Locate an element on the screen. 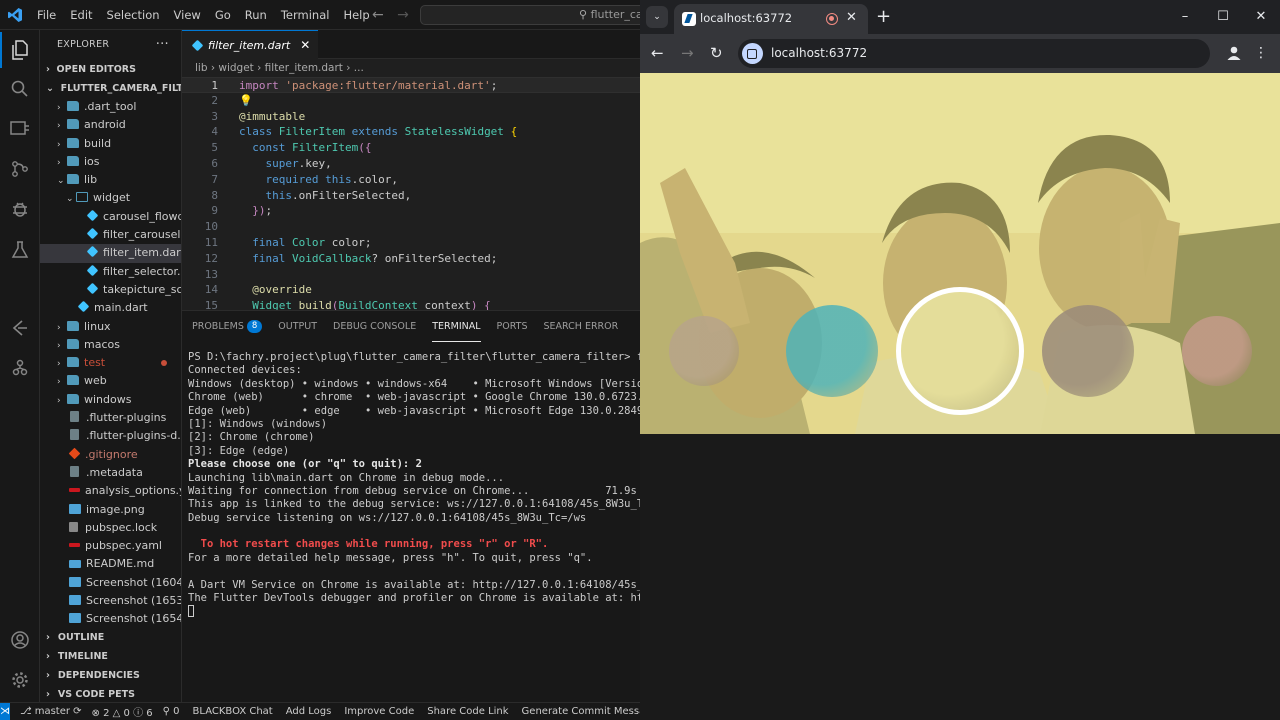  menu-item-go: Go is located at coordinates (223, 15).